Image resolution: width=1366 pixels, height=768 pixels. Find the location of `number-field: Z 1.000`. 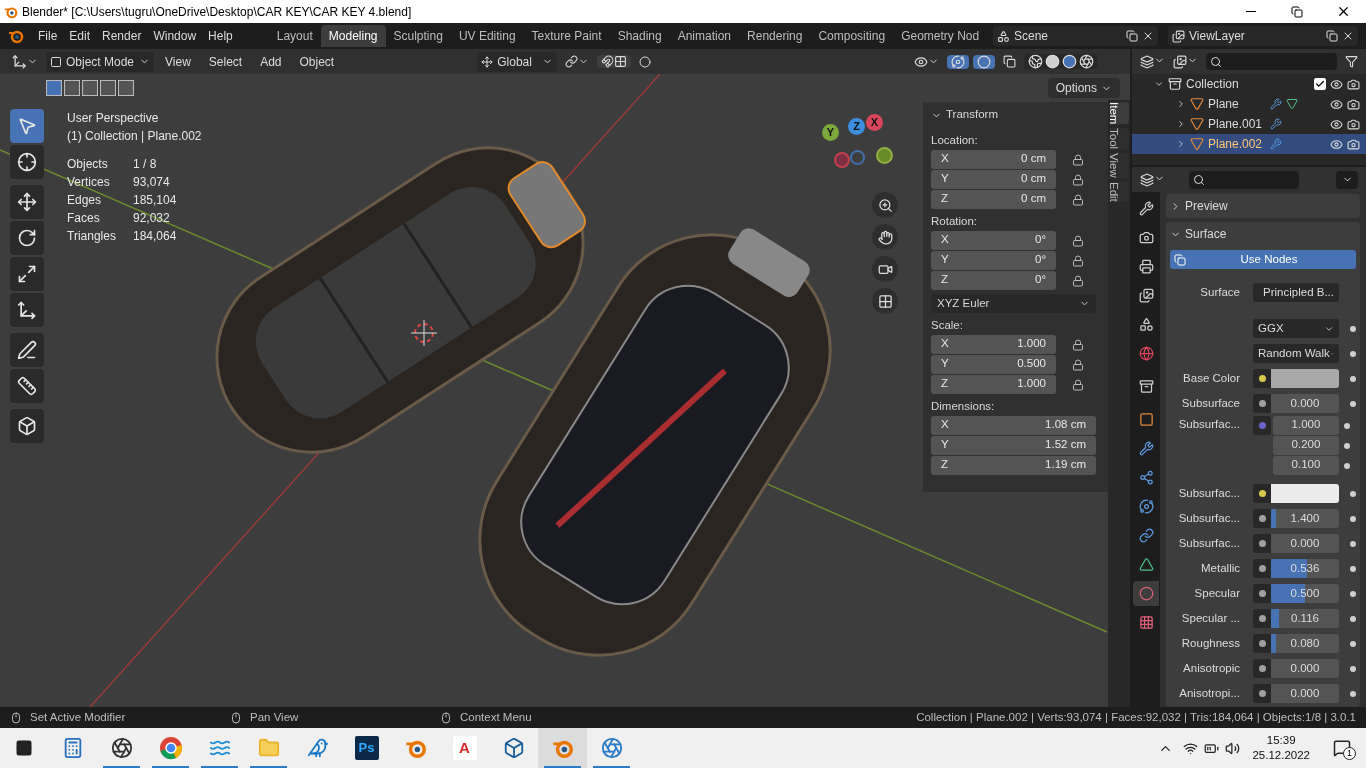

number-field: Z 1.000 is located at coordinates (993, 384).